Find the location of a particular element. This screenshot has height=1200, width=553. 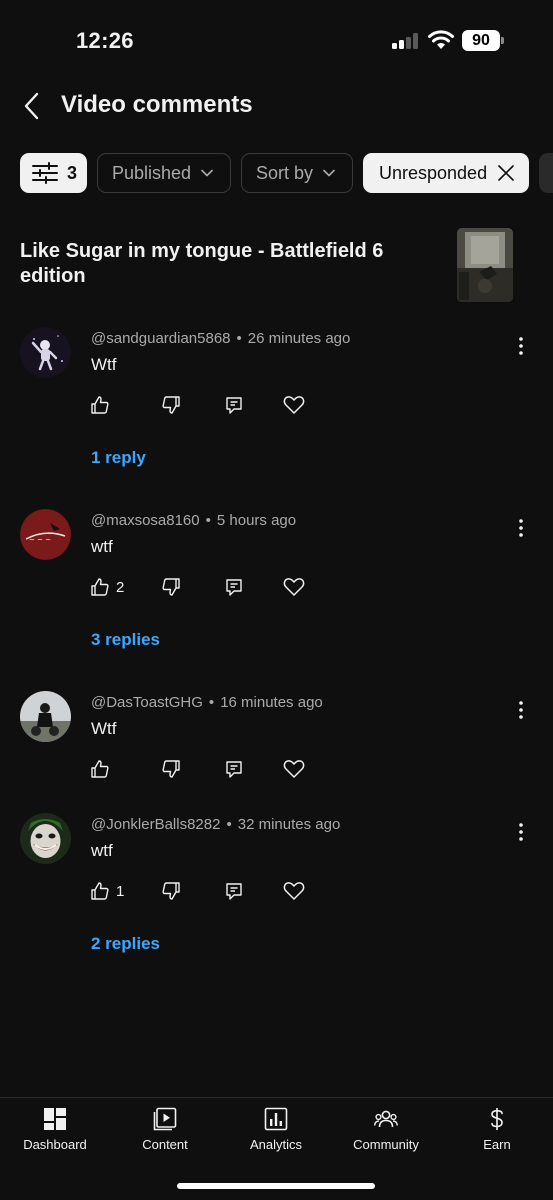

nav-item-analytics: Analytics is located at coordinates (276, 1133).